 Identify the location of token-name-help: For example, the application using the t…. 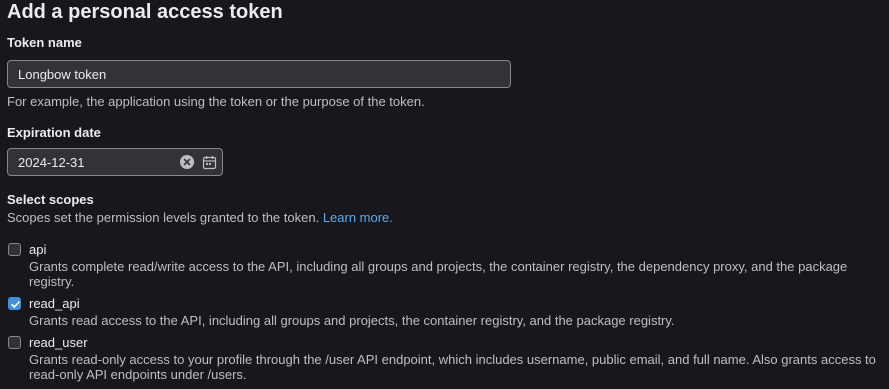
(216, 101).